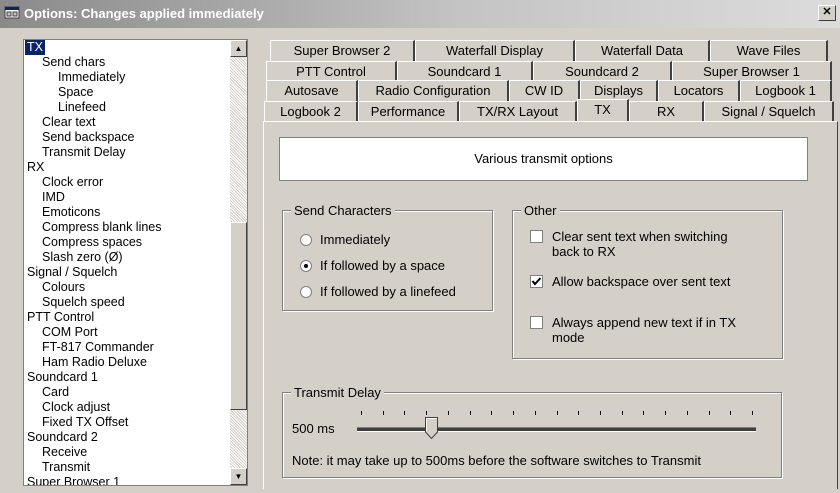  What do you see at coordinates (238, 316) in the screenshot?
I see `scroll-thumb` at bounding box center [238, 316].